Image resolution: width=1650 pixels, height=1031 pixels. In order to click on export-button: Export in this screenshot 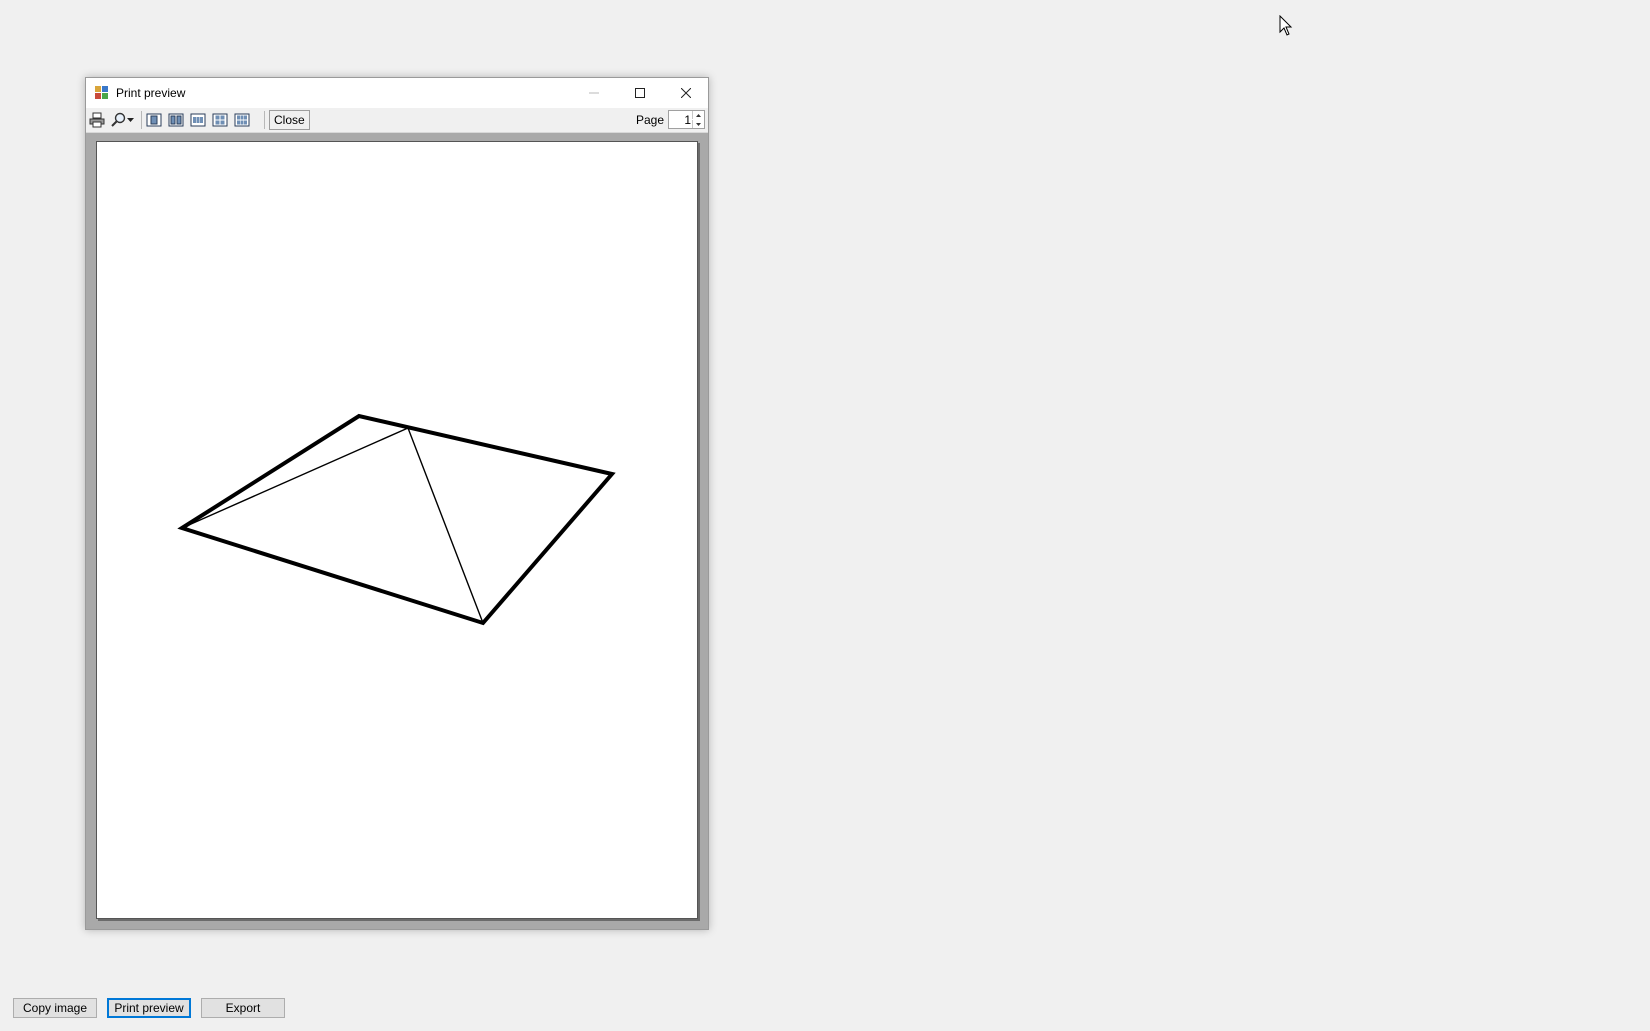, I will do `click(243, 1008)`.